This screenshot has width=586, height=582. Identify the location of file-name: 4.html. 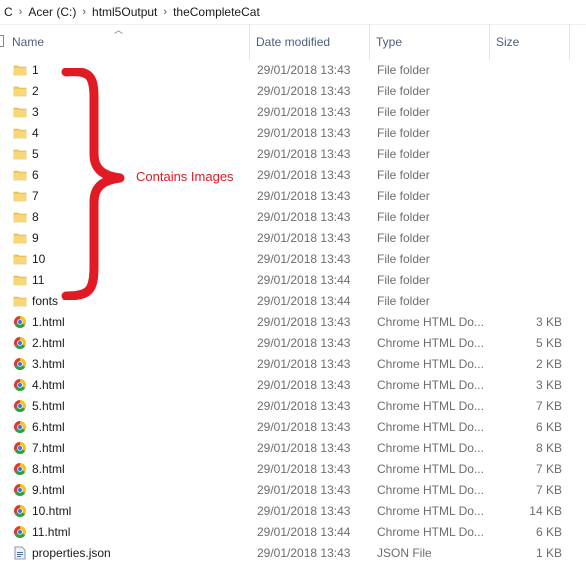
(48, 385).